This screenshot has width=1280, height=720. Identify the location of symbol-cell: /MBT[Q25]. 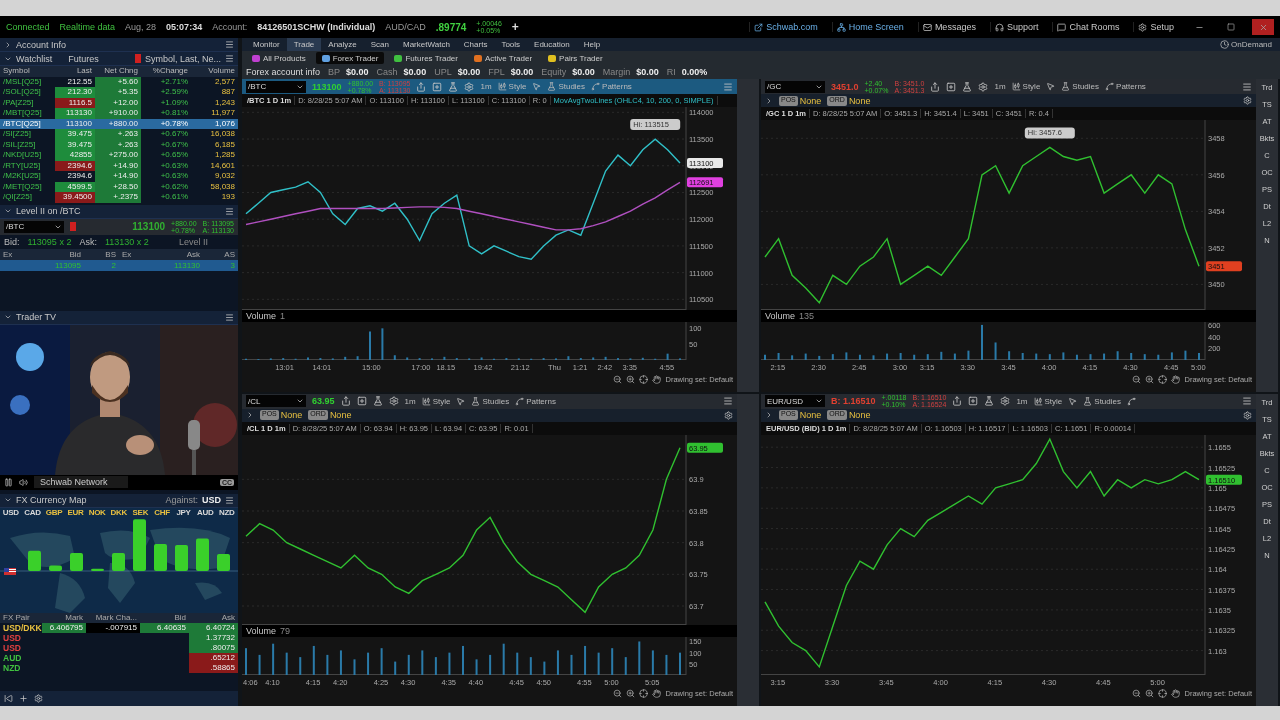
(27, 113).